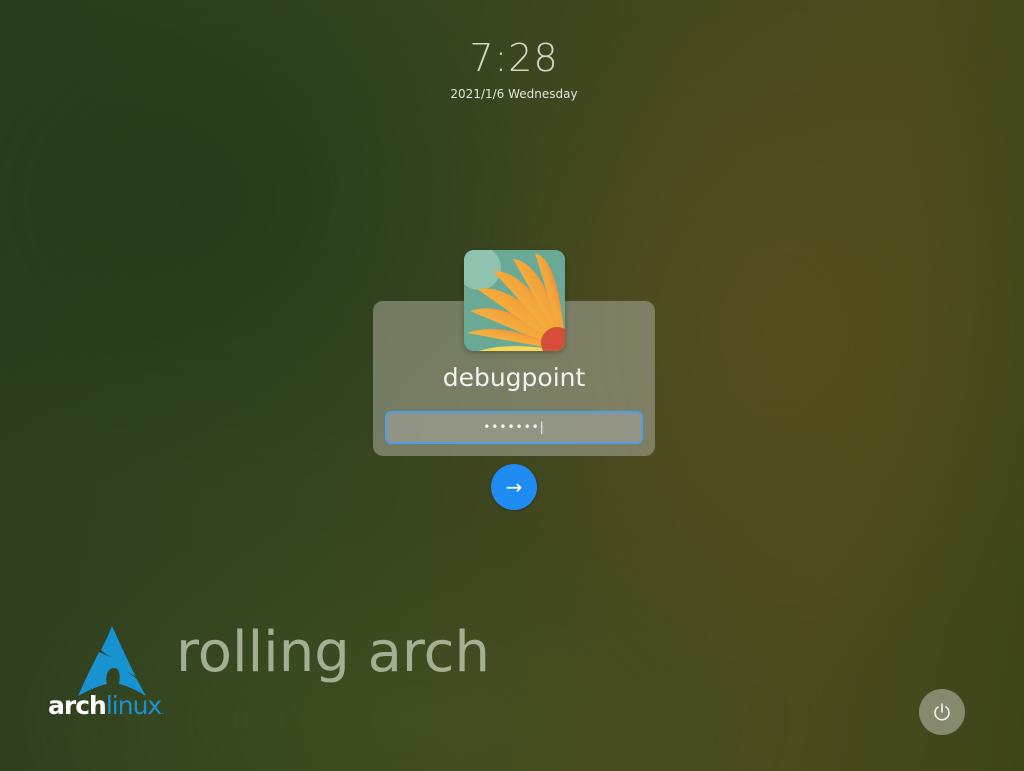  What do you see at coordinates (514, 377) in the screenshot?
I see `username-label: debugpoint` at bounding box center [514, 377].